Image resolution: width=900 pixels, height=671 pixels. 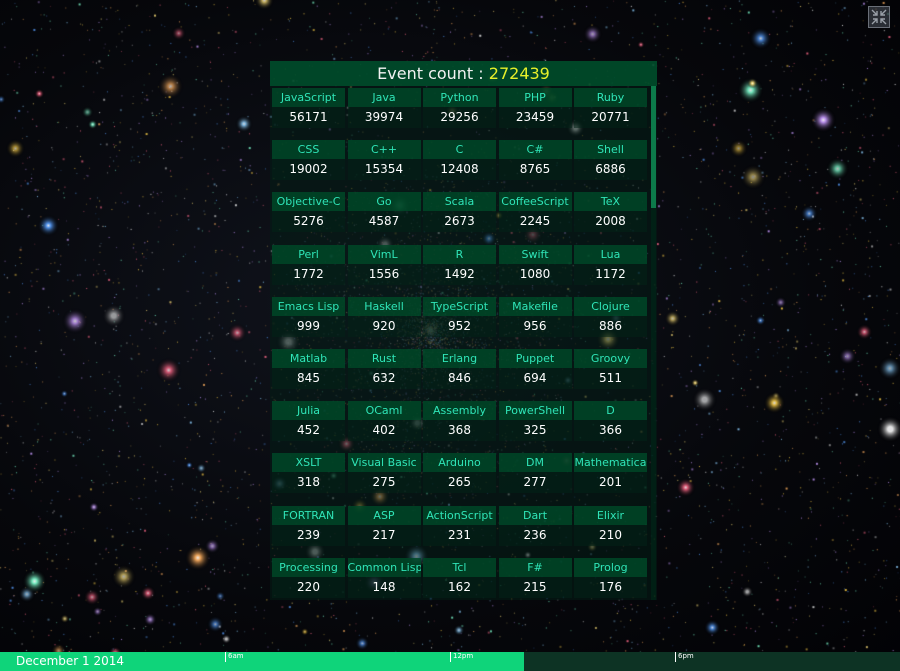 I want to click on language-cell: Perl 1772, so click(x=308, y=268).